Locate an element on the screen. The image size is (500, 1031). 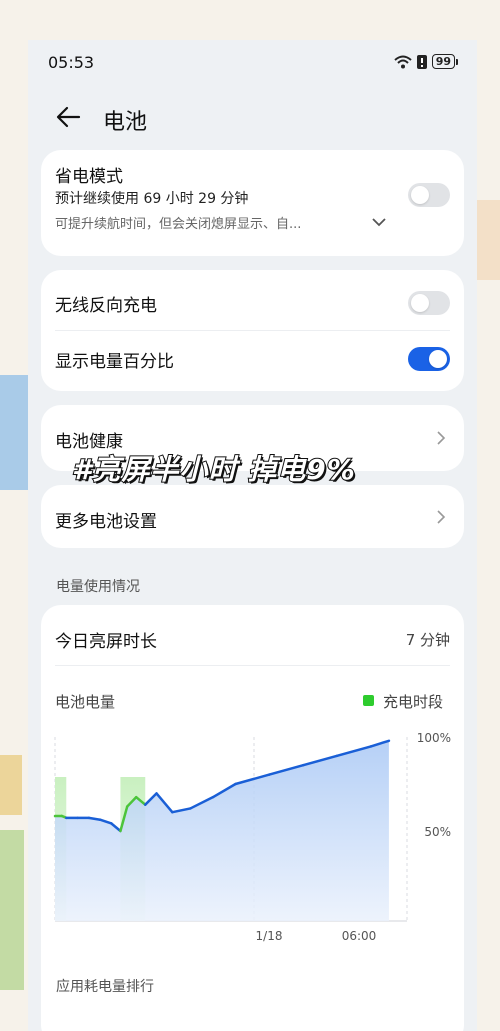
y-tick-label: 100% is located at coordinates (434, 738).